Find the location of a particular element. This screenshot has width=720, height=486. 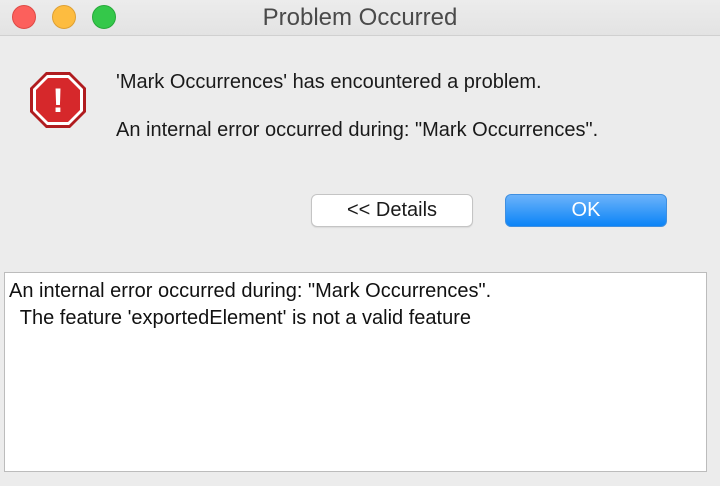

title-bar: Problem Occurred is located at coordinates (360, 18).